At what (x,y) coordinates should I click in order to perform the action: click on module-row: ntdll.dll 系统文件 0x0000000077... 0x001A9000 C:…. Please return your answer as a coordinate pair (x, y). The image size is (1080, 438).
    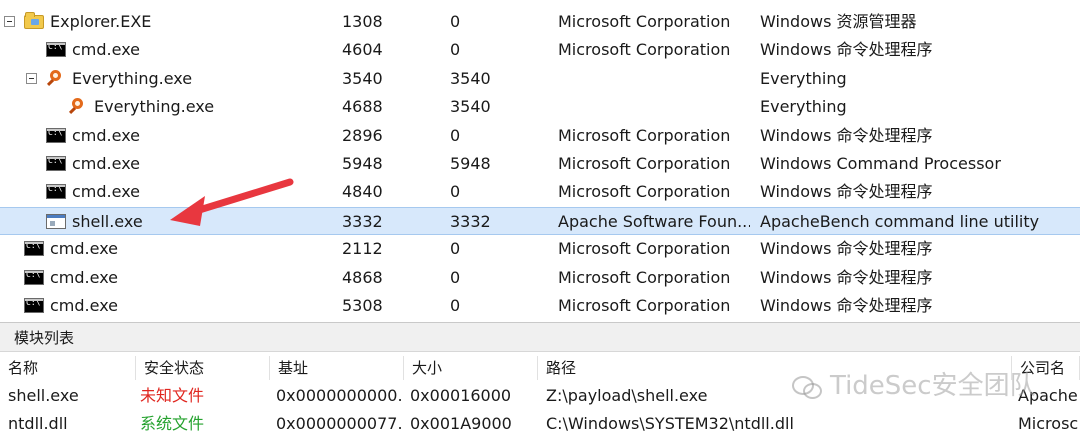
    Looking at the image, I should click on (540, 424).